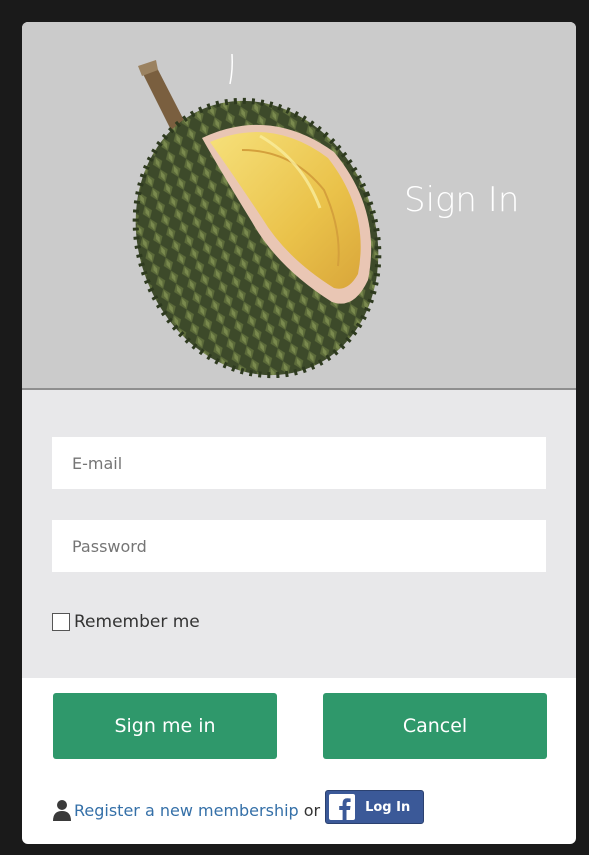  What do you see at coordinates (165, 726) in the screenshot?
I see `sign-in-button: Sign me in` at bounding box center [165, 726].